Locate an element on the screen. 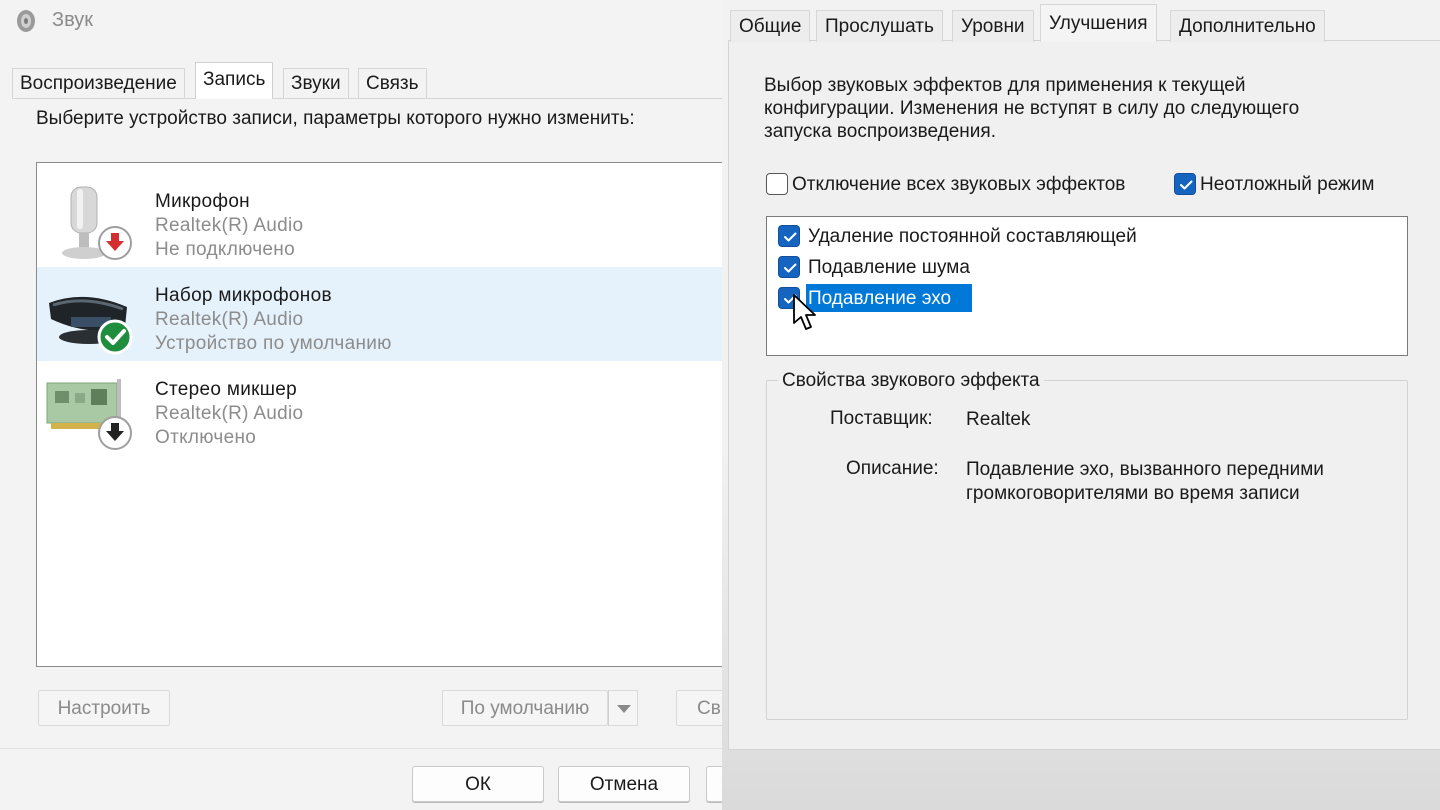 The width and height of the screenshot is (1440, 810). effect-echo-cancellation-label: Подавление эхо is located at coordinates (879, 299).